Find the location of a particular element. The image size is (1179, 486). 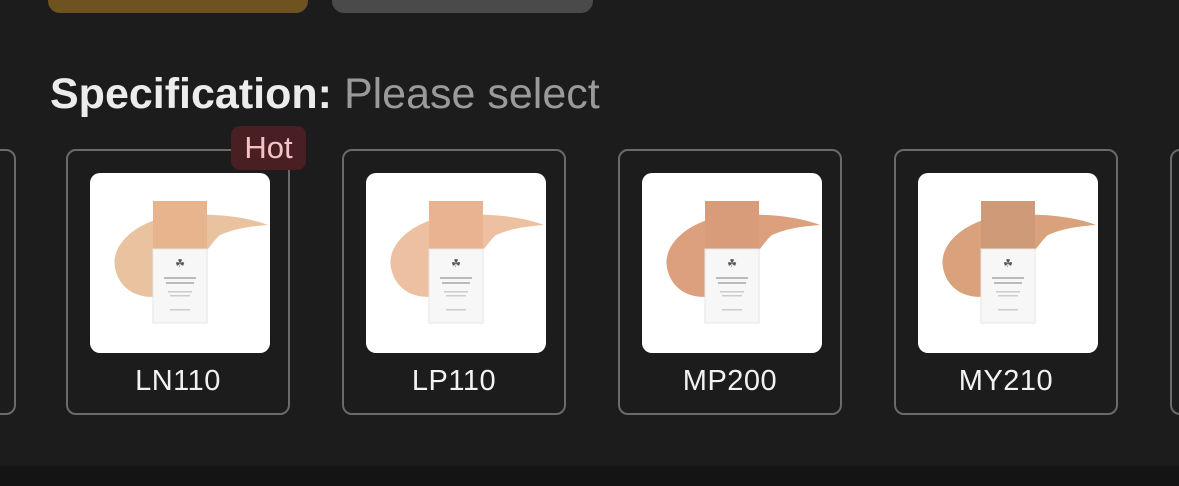

spec-option-ln110: ☘ LN110 is located at coordinates (178, 282).